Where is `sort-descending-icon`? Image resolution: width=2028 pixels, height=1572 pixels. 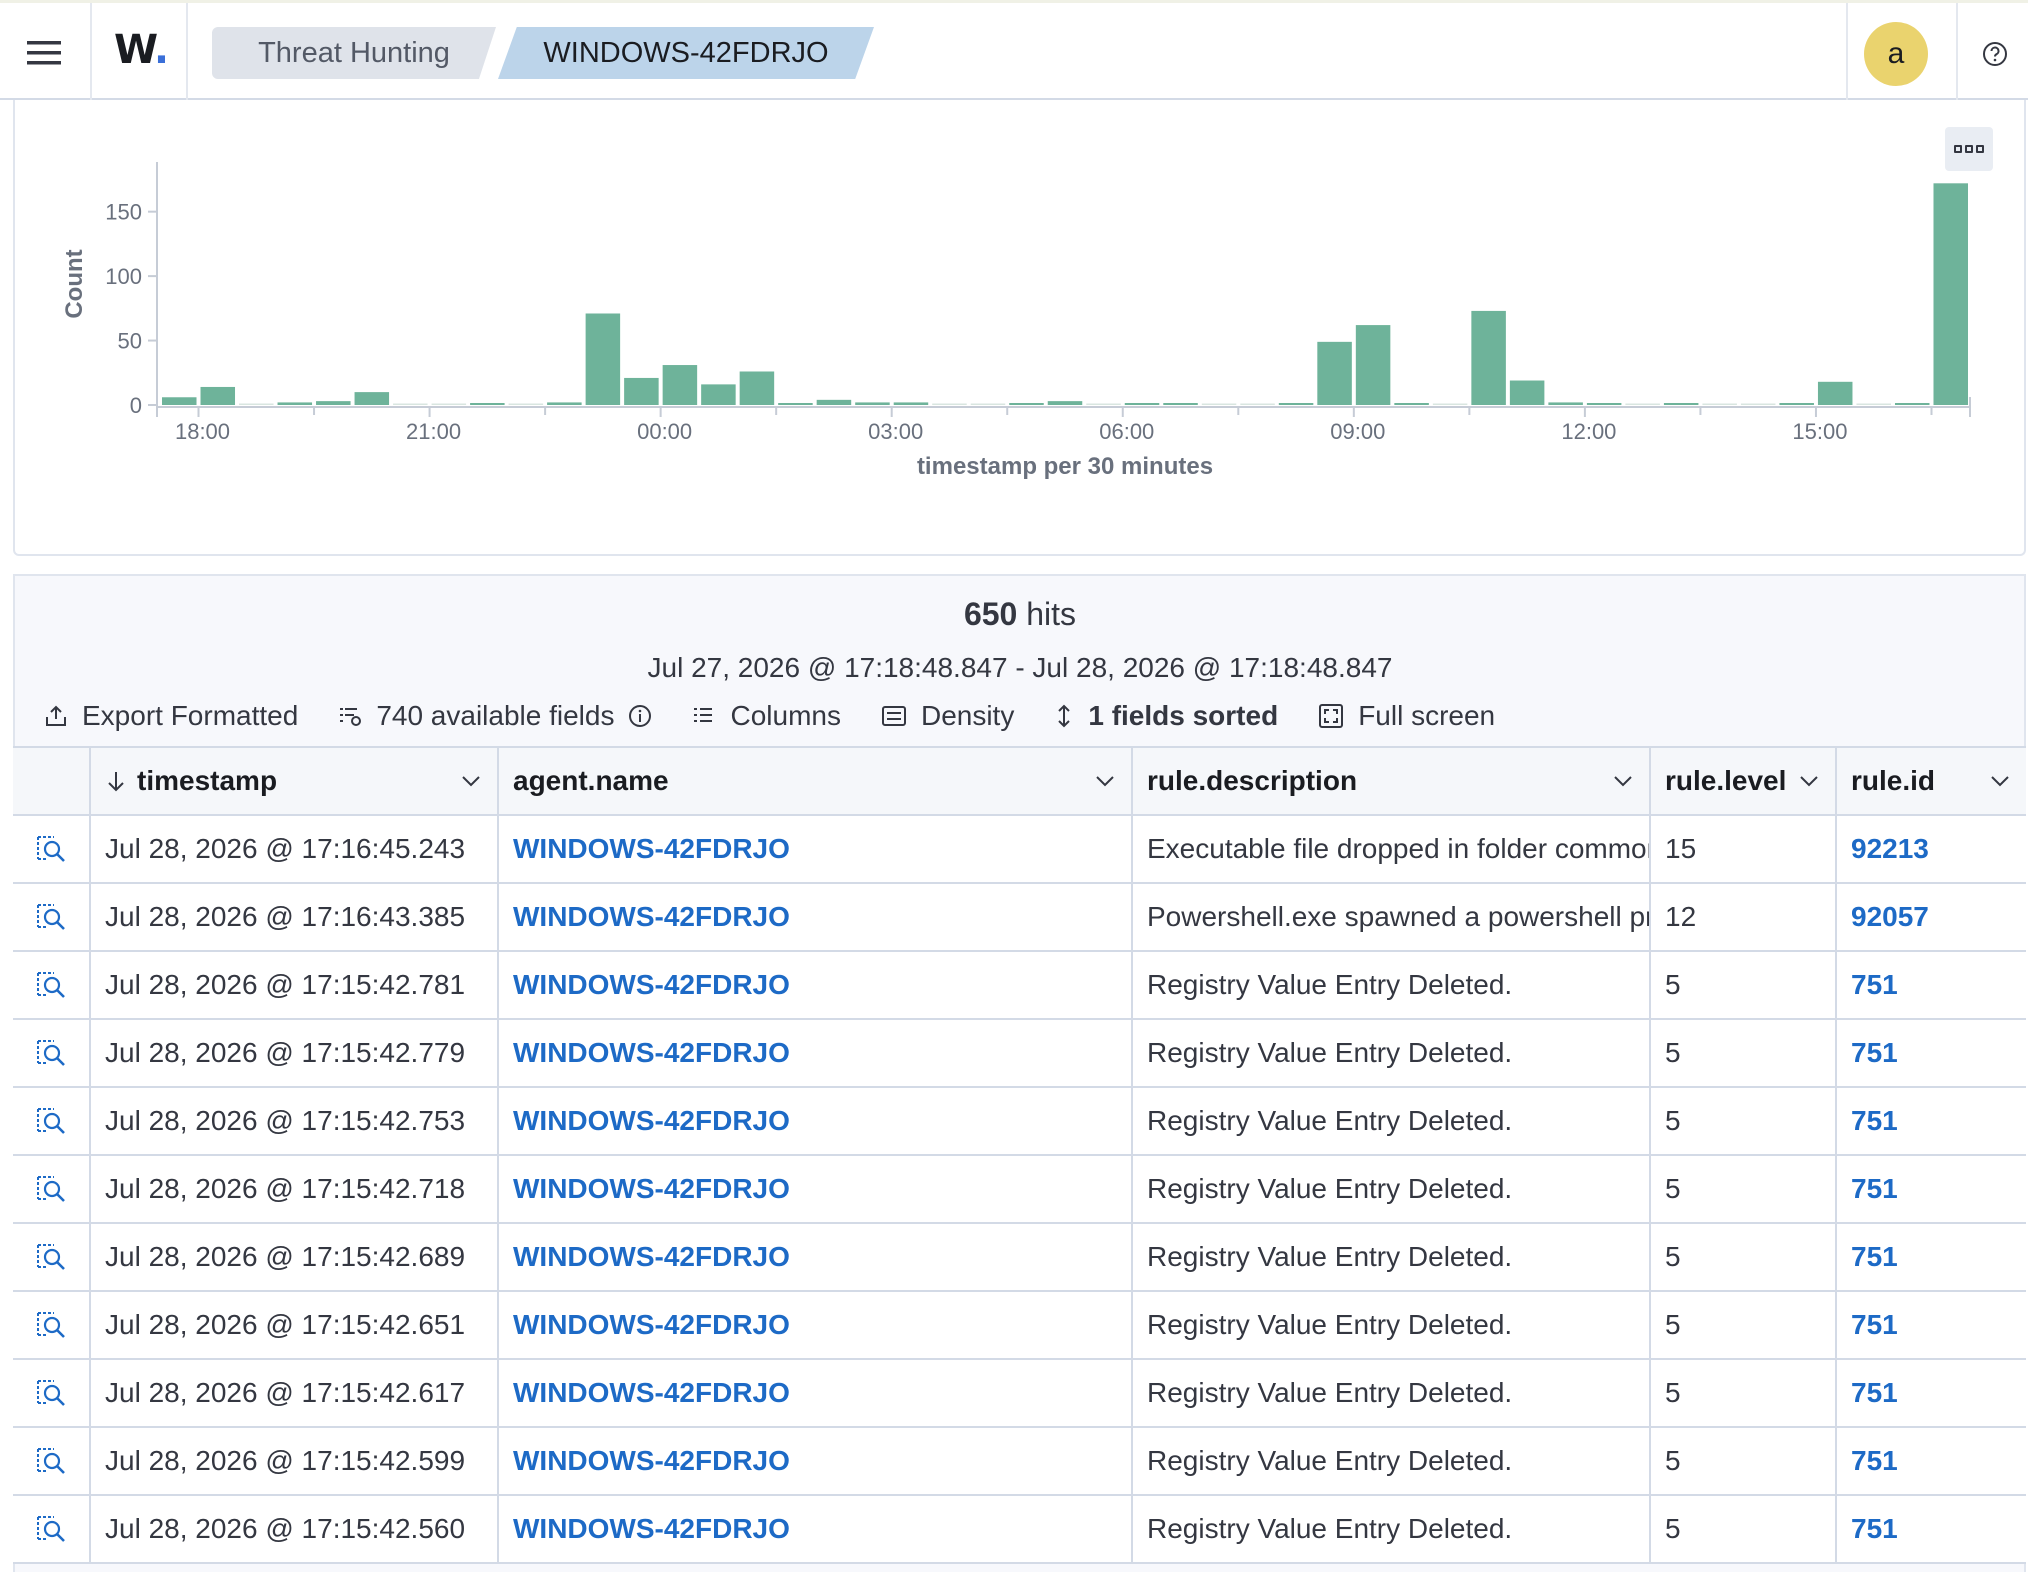
sort-descending-icon is located at coordinates (116, 781).